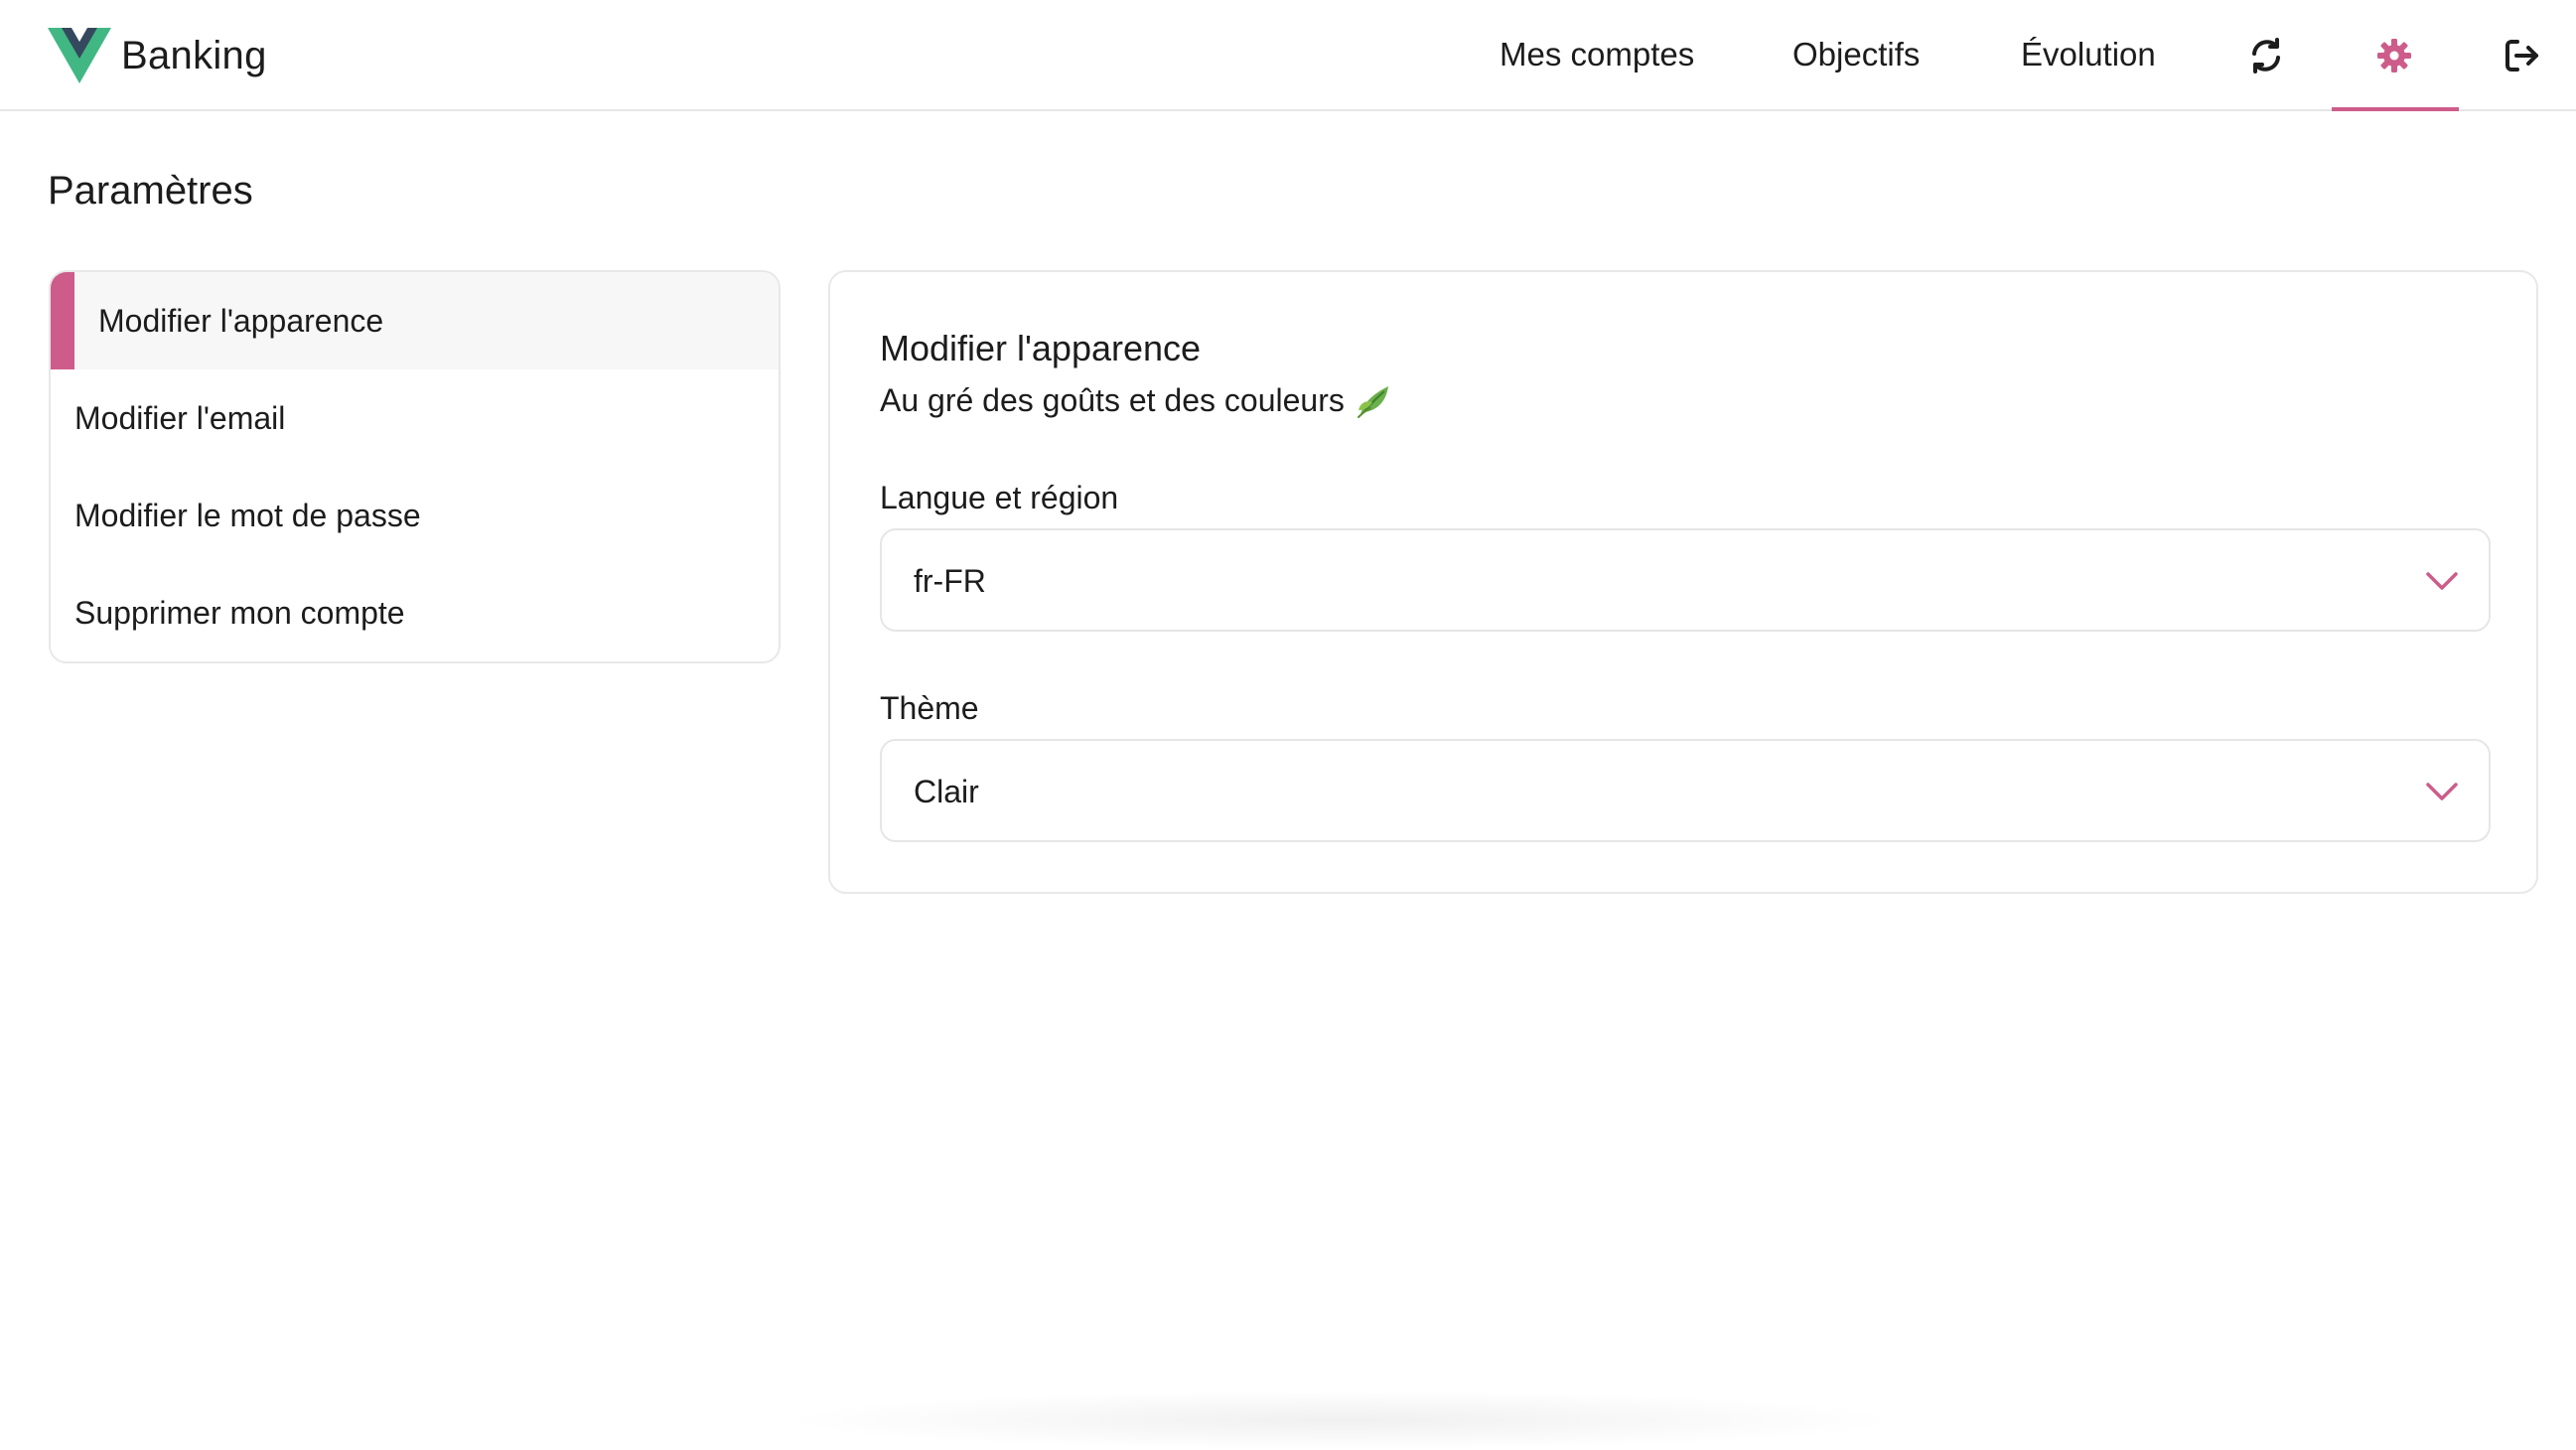  Describe the element at coordinates (2396, 109) in the screenshot. I see `active-nav-indicator` at that location.